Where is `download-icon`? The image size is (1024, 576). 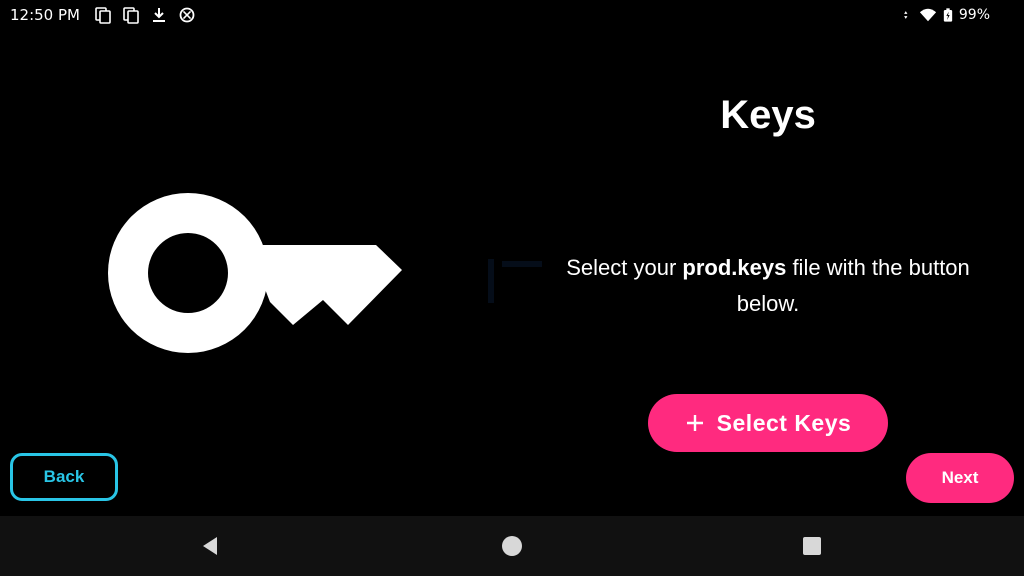
download-icon is located at coordinates (158, 15).